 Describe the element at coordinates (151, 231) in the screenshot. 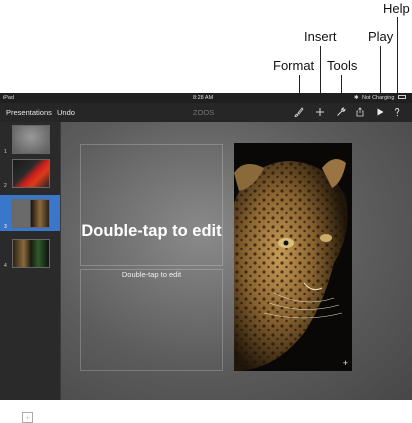

I see `slide-title-text: Double-tap to edit` at that location.